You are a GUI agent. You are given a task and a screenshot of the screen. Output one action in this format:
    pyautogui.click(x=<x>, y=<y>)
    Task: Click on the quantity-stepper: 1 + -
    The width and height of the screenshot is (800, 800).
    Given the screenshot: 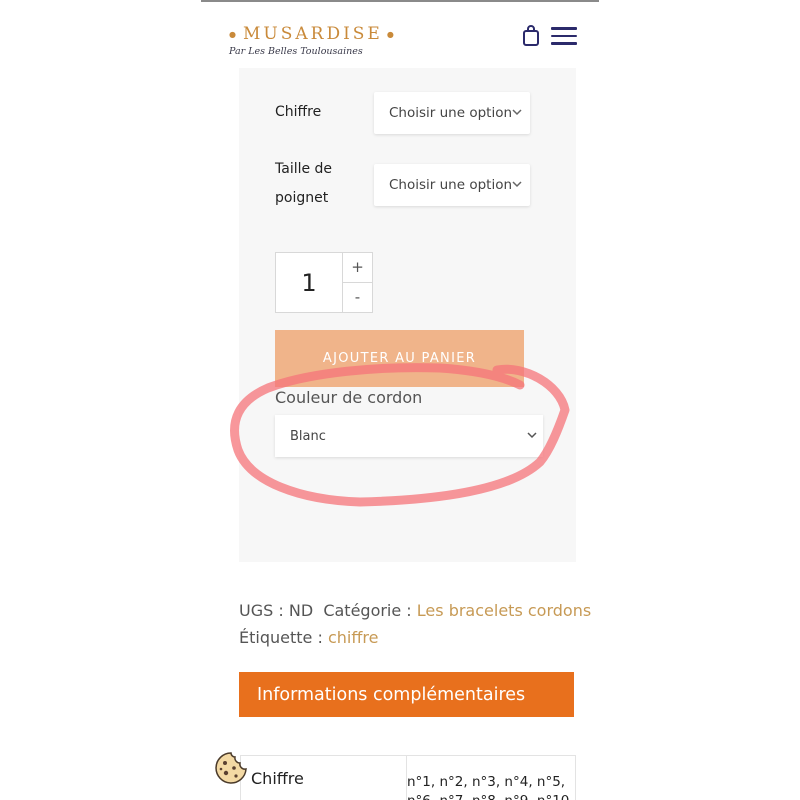 What is the action you would take?
    pyautogui.click(x=324, y=282)
    